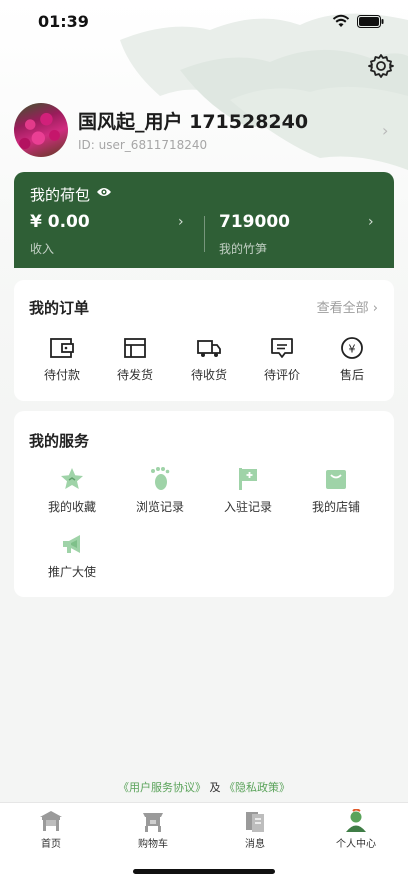 The width and height of the screenshot is (408, 883). I want to click on home-indicator, so click(204, 871).